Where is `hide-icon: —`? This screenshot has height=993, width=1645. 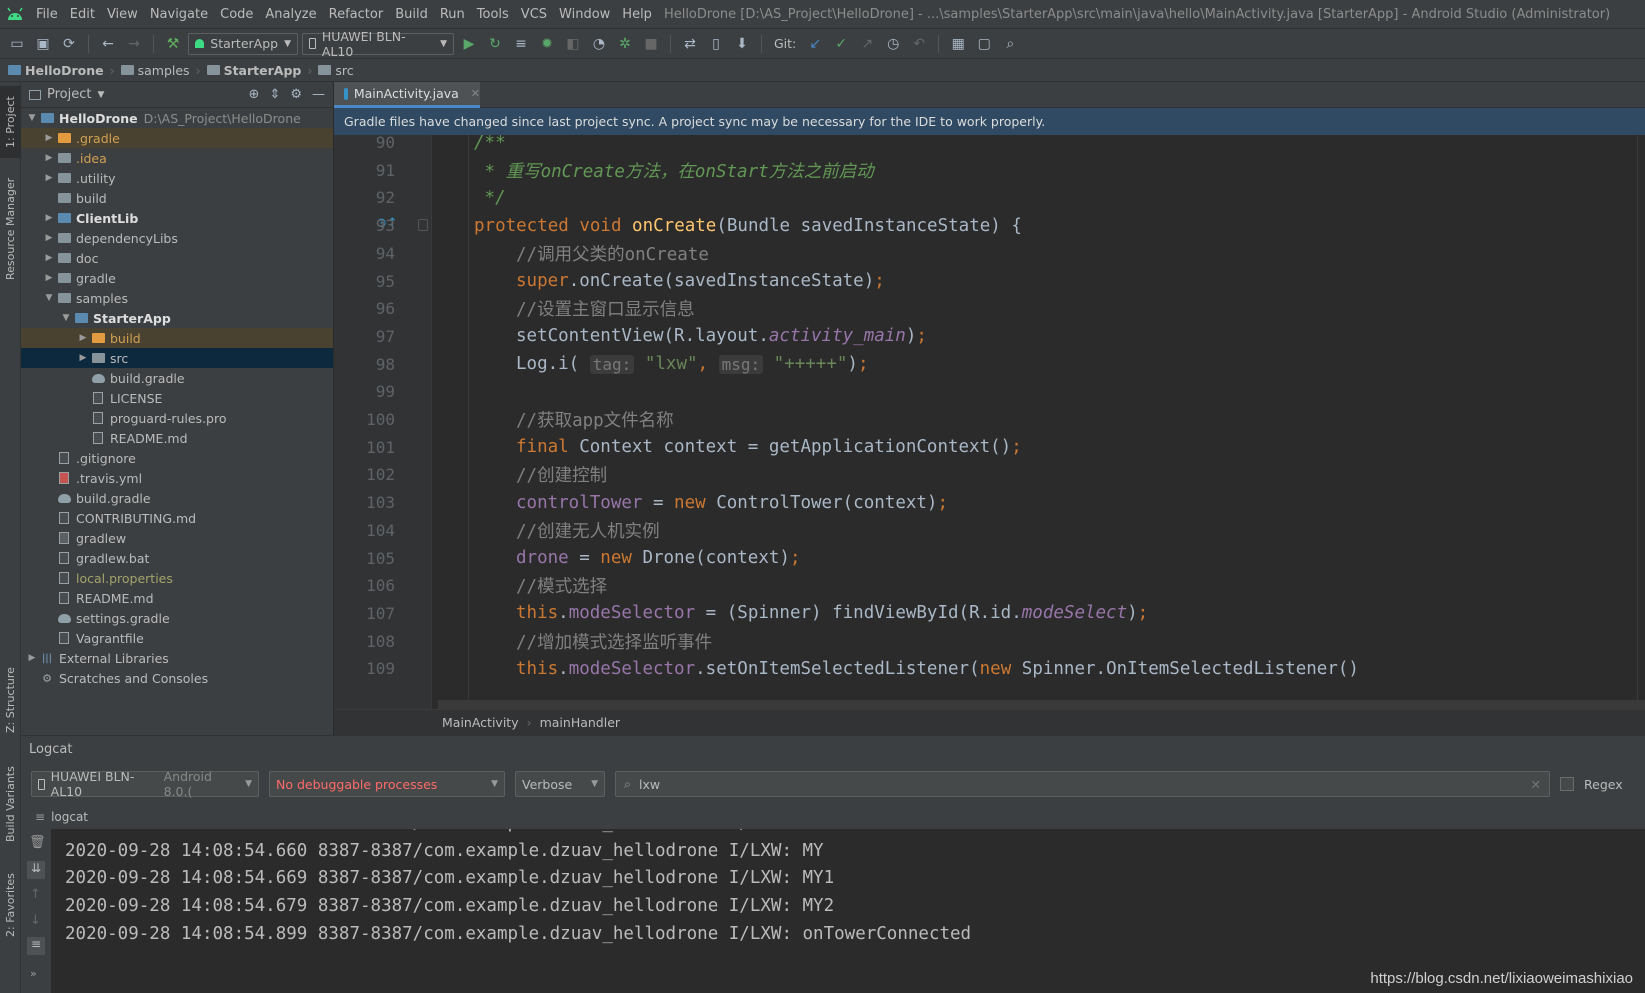
hide-icon: — is located at coordinates (318, 94).